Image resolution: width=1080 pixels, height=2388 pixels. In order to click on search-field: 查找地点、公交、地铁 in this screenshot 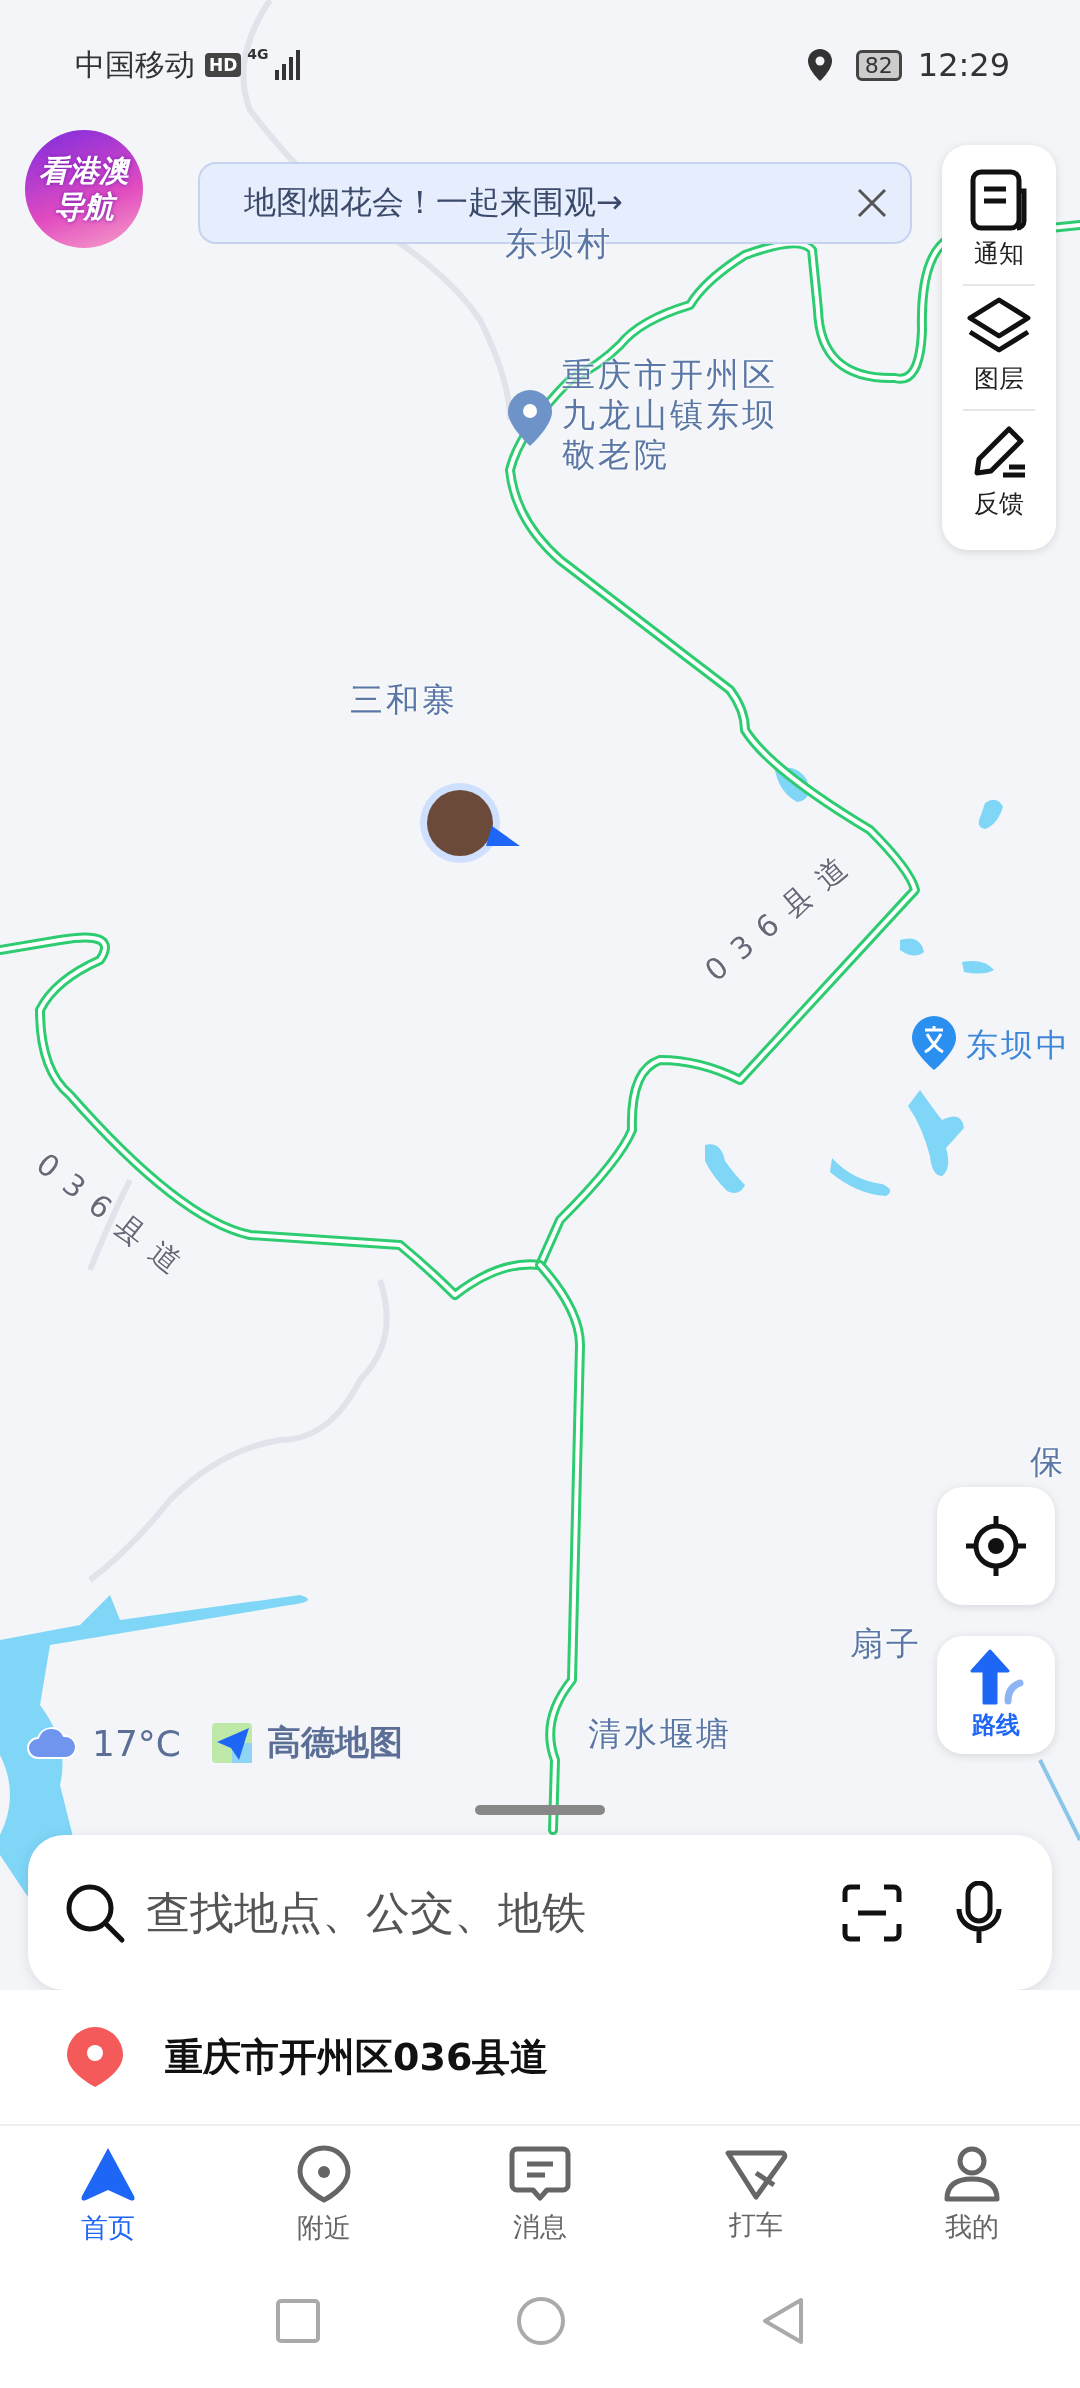, I will do `click(540, 1912)`.